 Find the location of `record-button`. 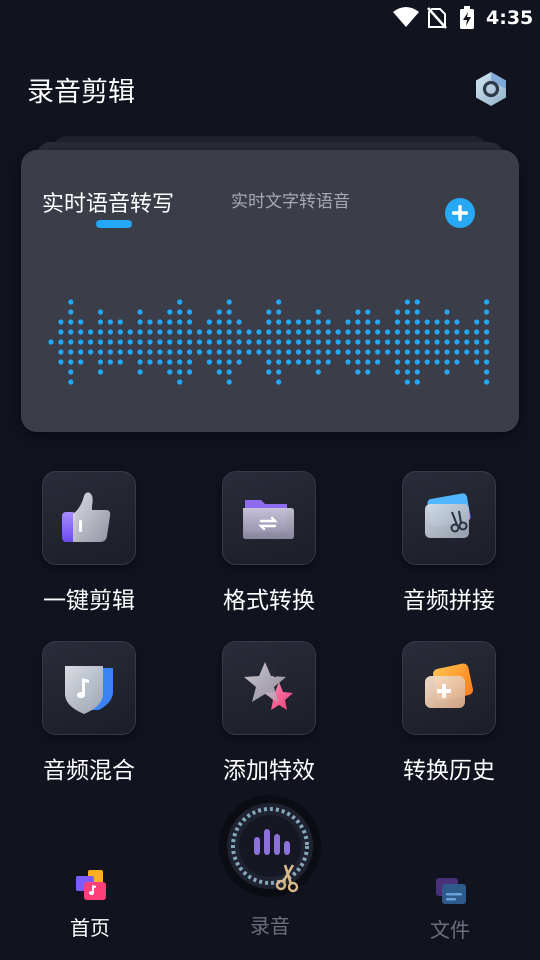

record-button is located at coordinates (270, 846).